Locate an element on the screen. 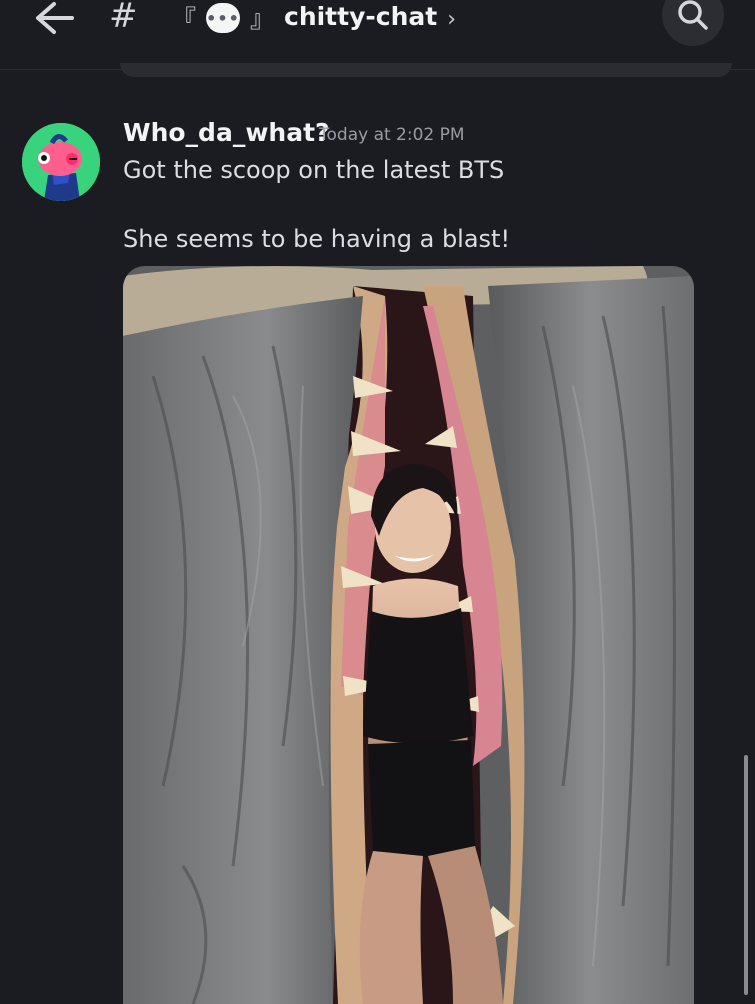 The height and width of the screenshot is (1004, 755). search-icon is located at coordinates (693, 15).